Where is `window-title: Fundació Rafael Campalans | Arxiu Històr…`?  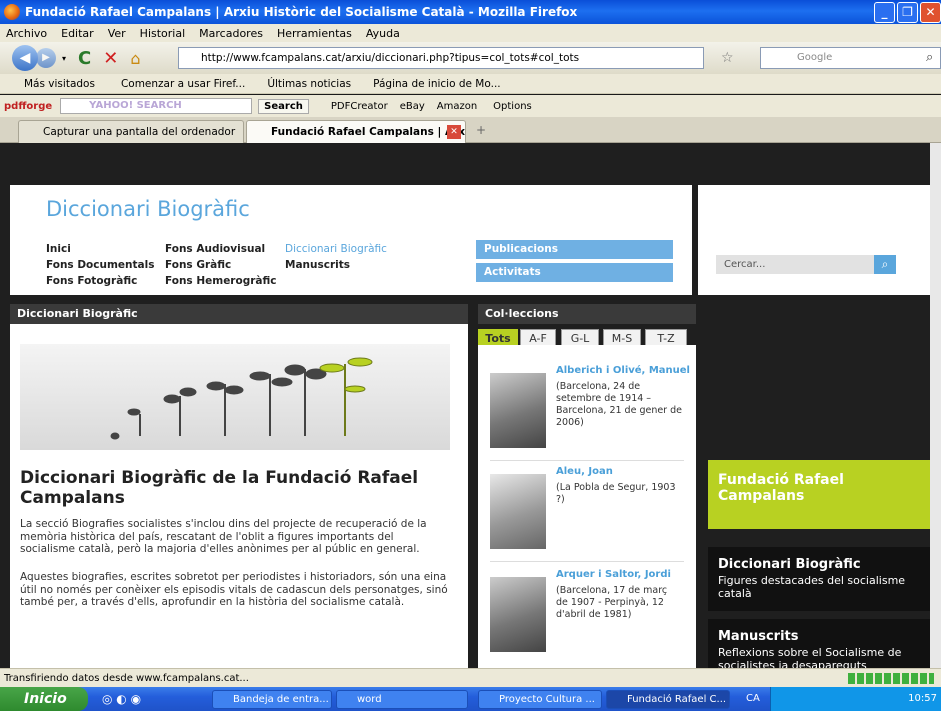 window-title: Fundació Rafael Campalans | Arxiu Històr… is located at coordinates (301, 12).